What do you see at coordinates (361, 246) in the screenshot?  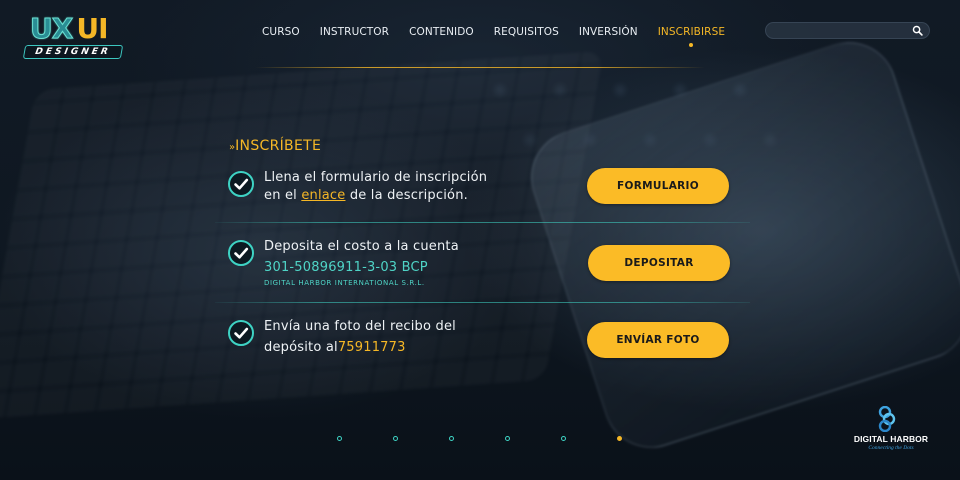 I see `step-2-line-1: Deposita el costo a la cuenta` at bounding box center [361, 246].